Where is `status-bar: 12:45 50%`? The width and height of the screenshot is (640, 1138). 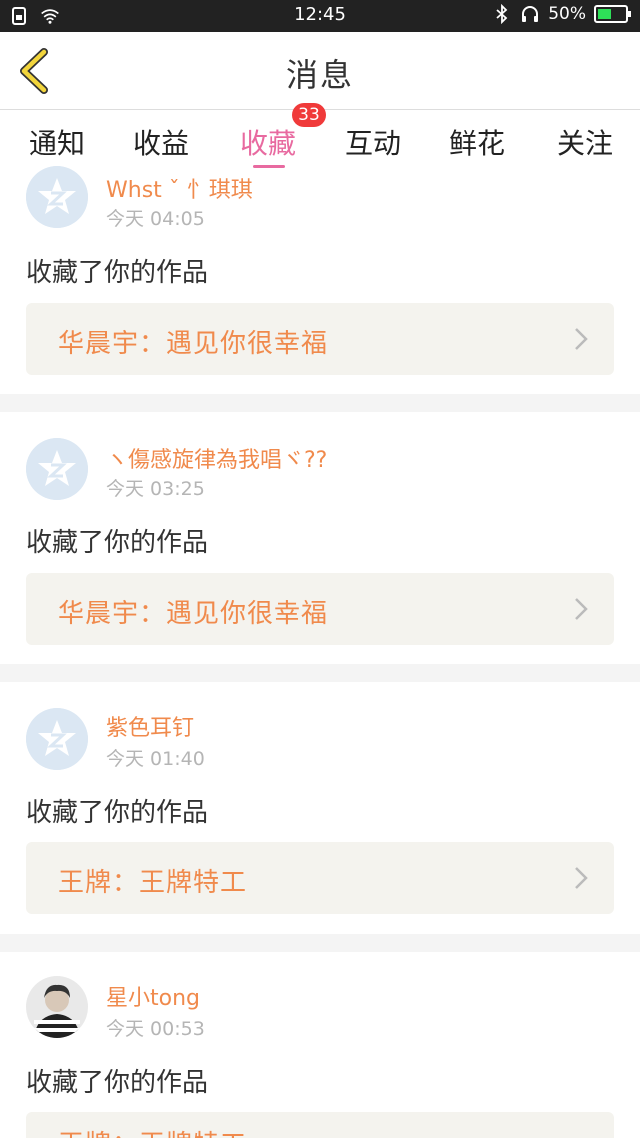 status-bar: 12:45 50% is located at coordinates (320, 16).